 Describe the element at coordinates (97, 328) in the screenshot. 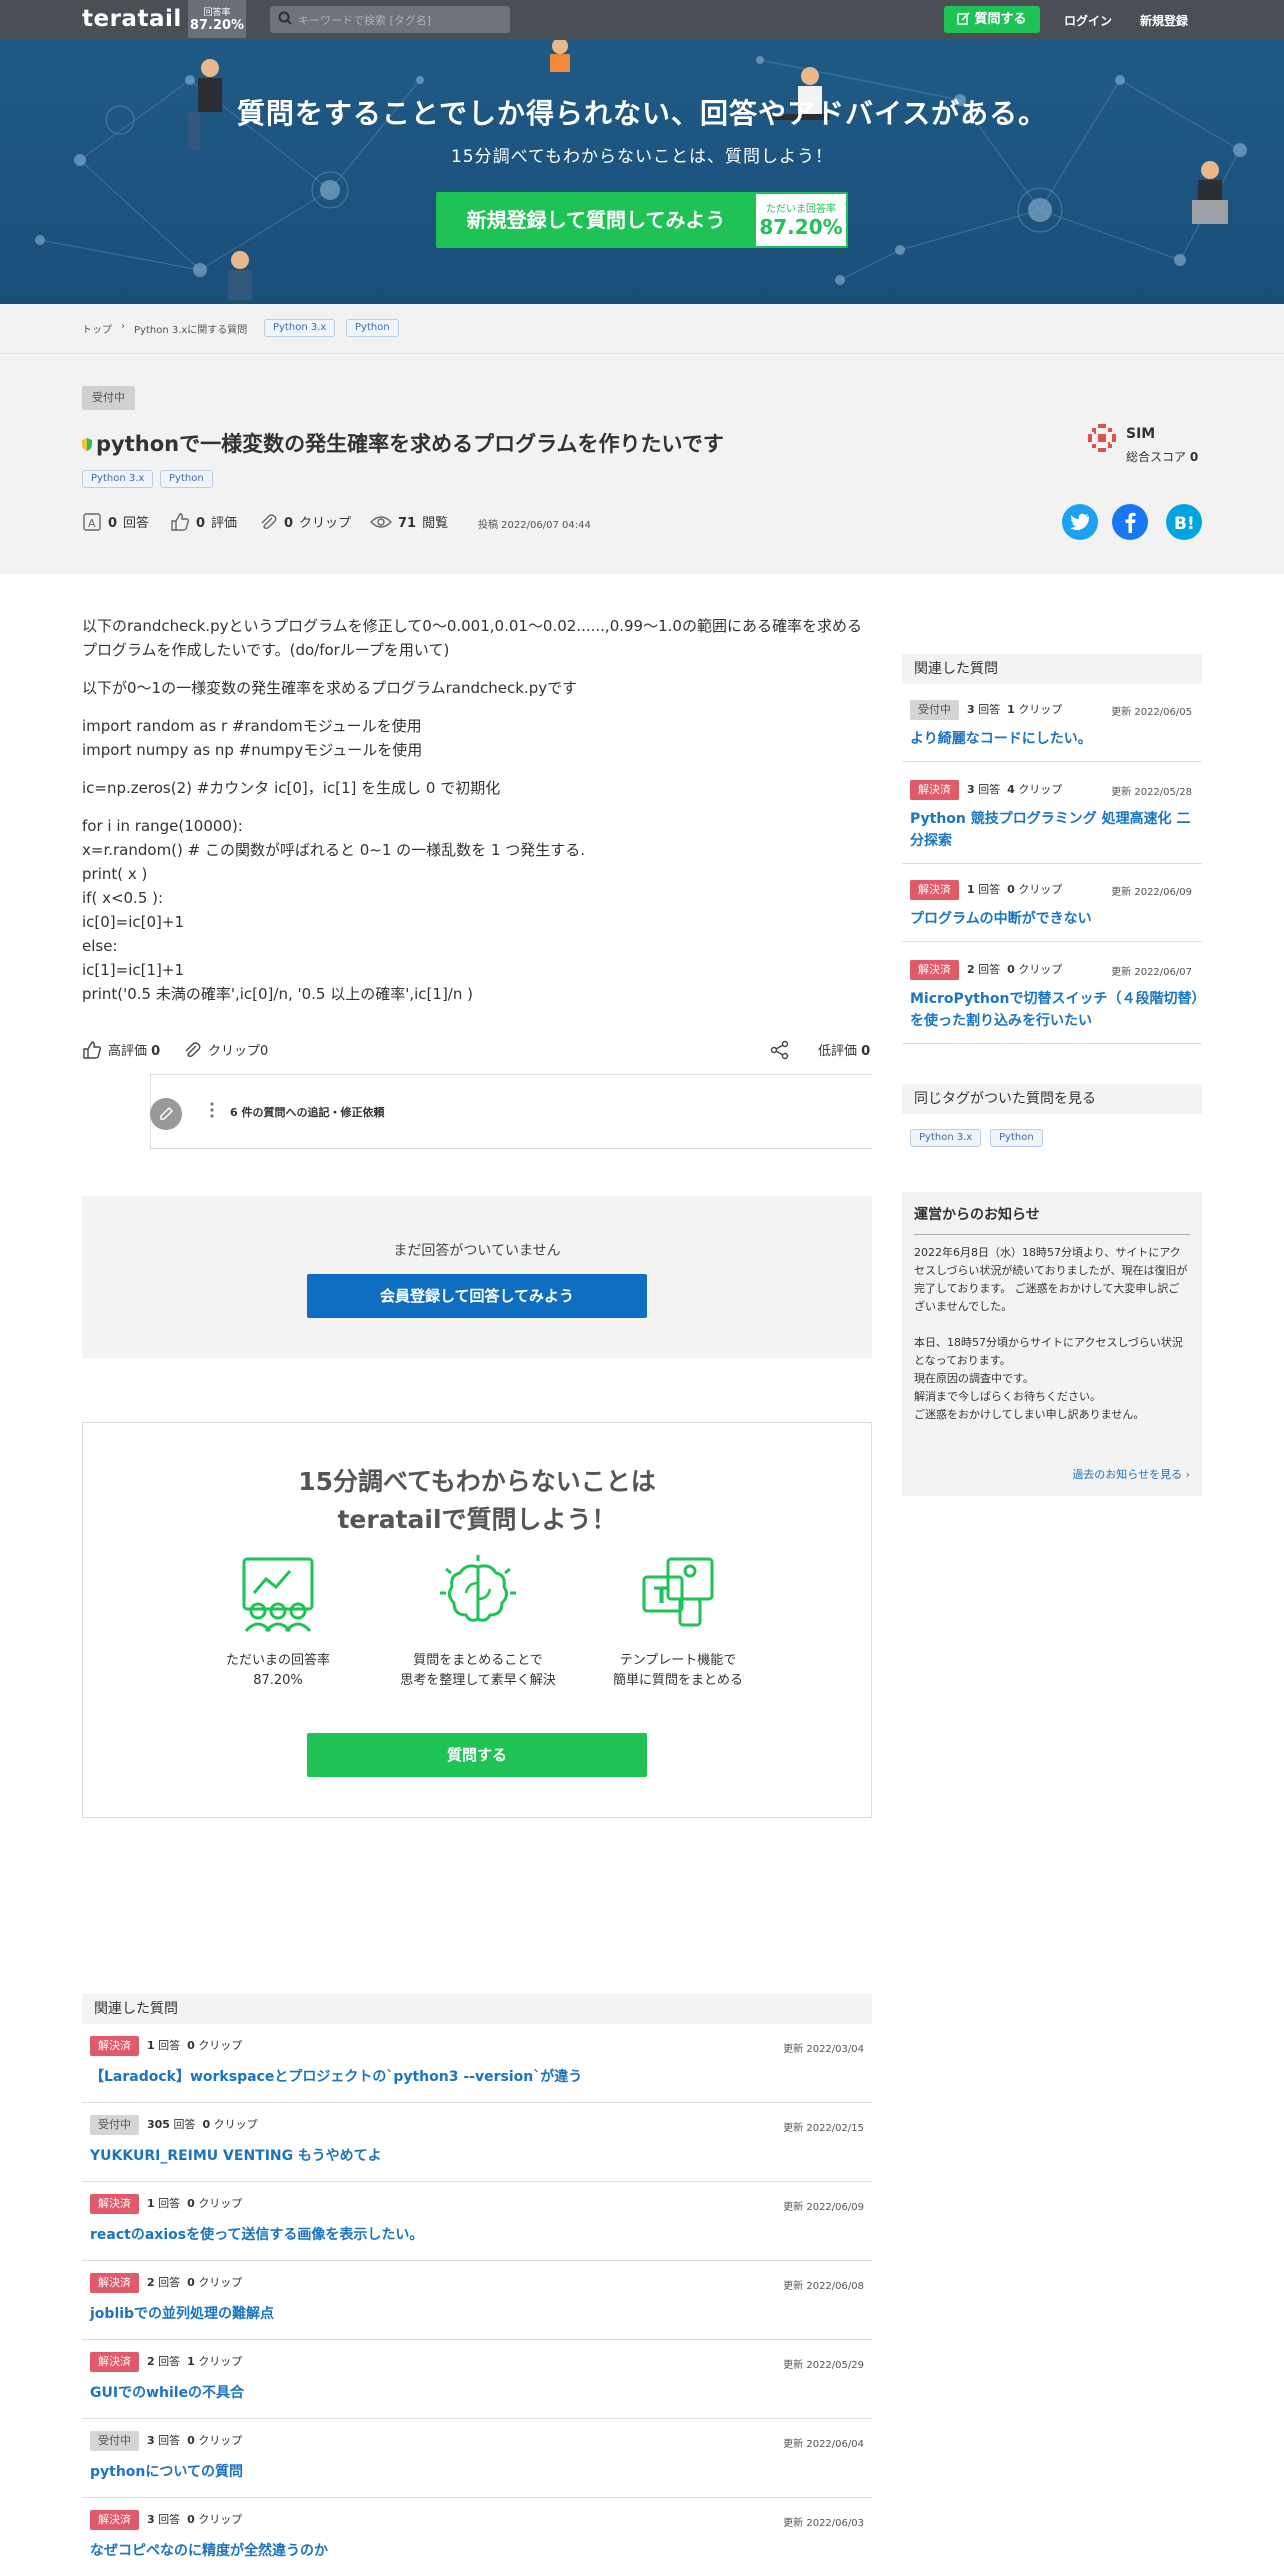

I see `breadcrumb-top: トップ` at that location.